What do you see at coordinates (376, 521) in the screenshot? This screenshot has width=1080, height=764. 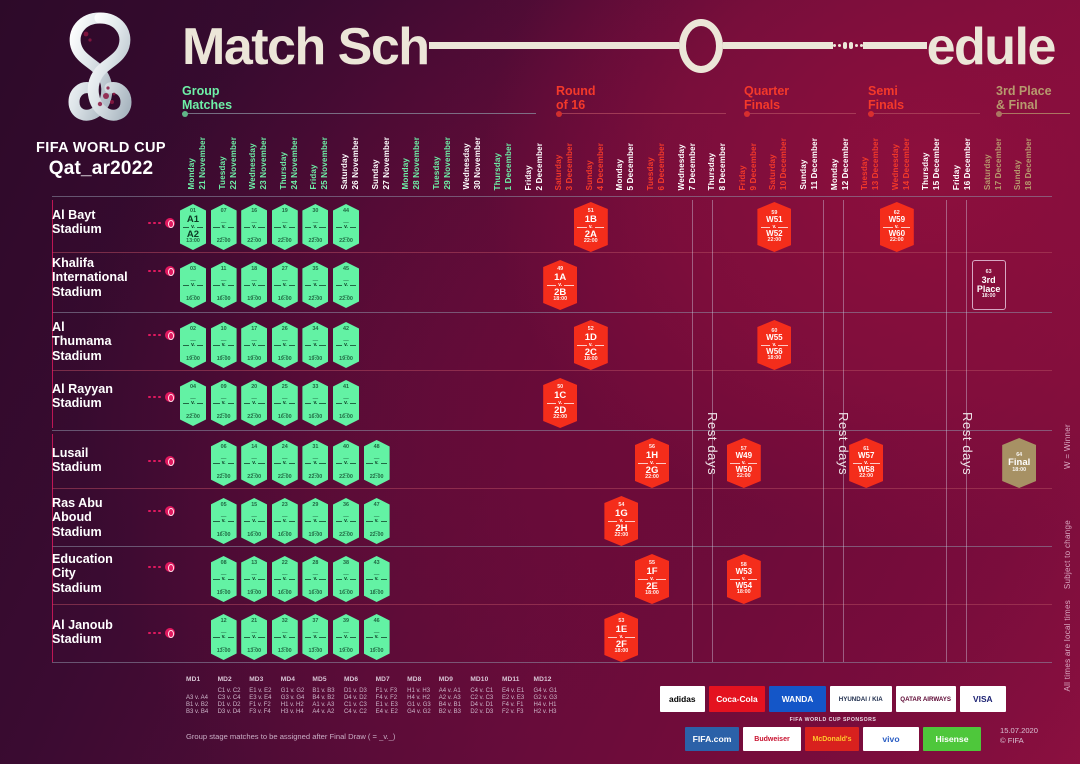 I see `match-badge: 47 _ v. _ 22:00` at bounding box center [376, 521].